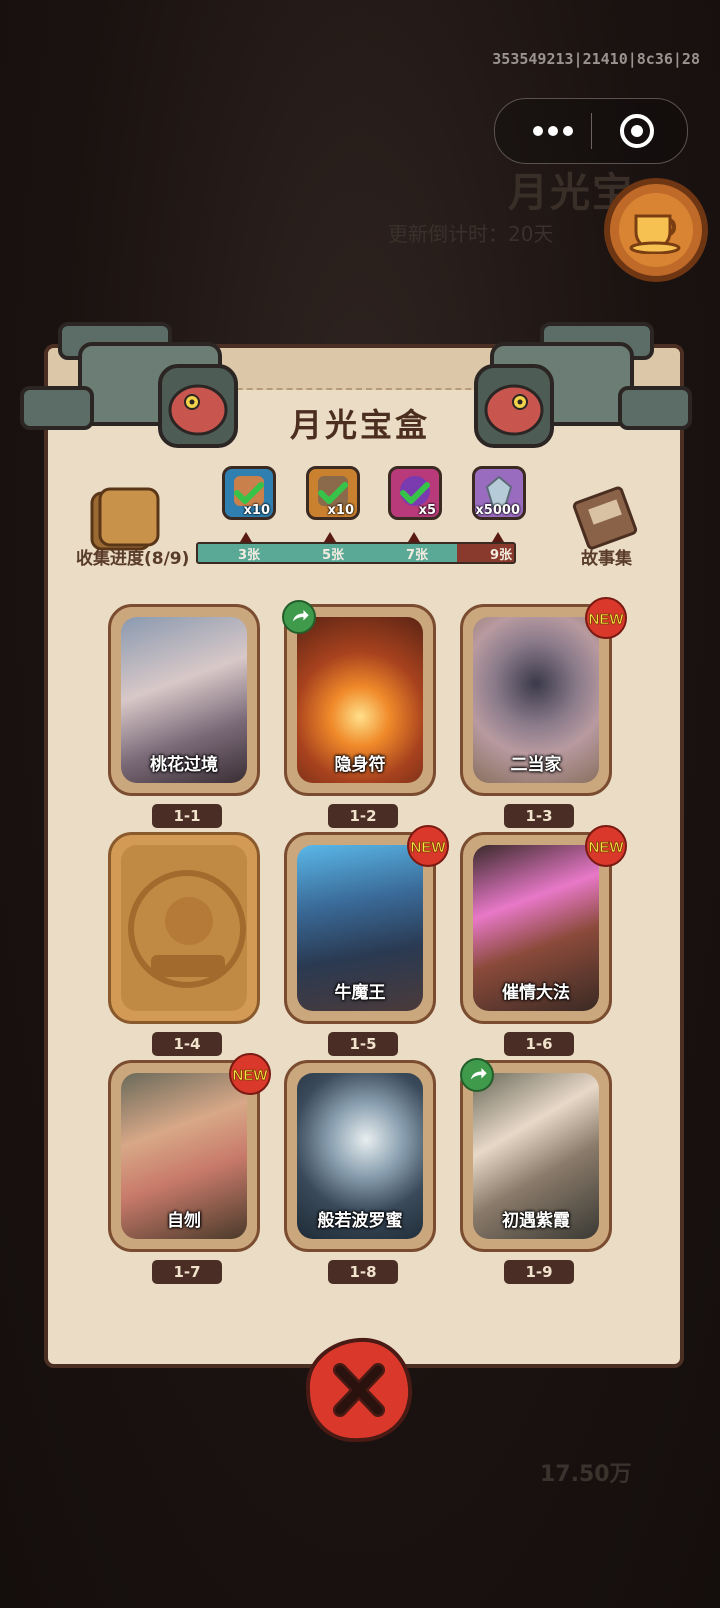 The height and width of the screenshot is (1608, 720). Describe the element at coordinates (360, 700) in the screenshot. I see `story-card-1-2: 隐身符` at that location.